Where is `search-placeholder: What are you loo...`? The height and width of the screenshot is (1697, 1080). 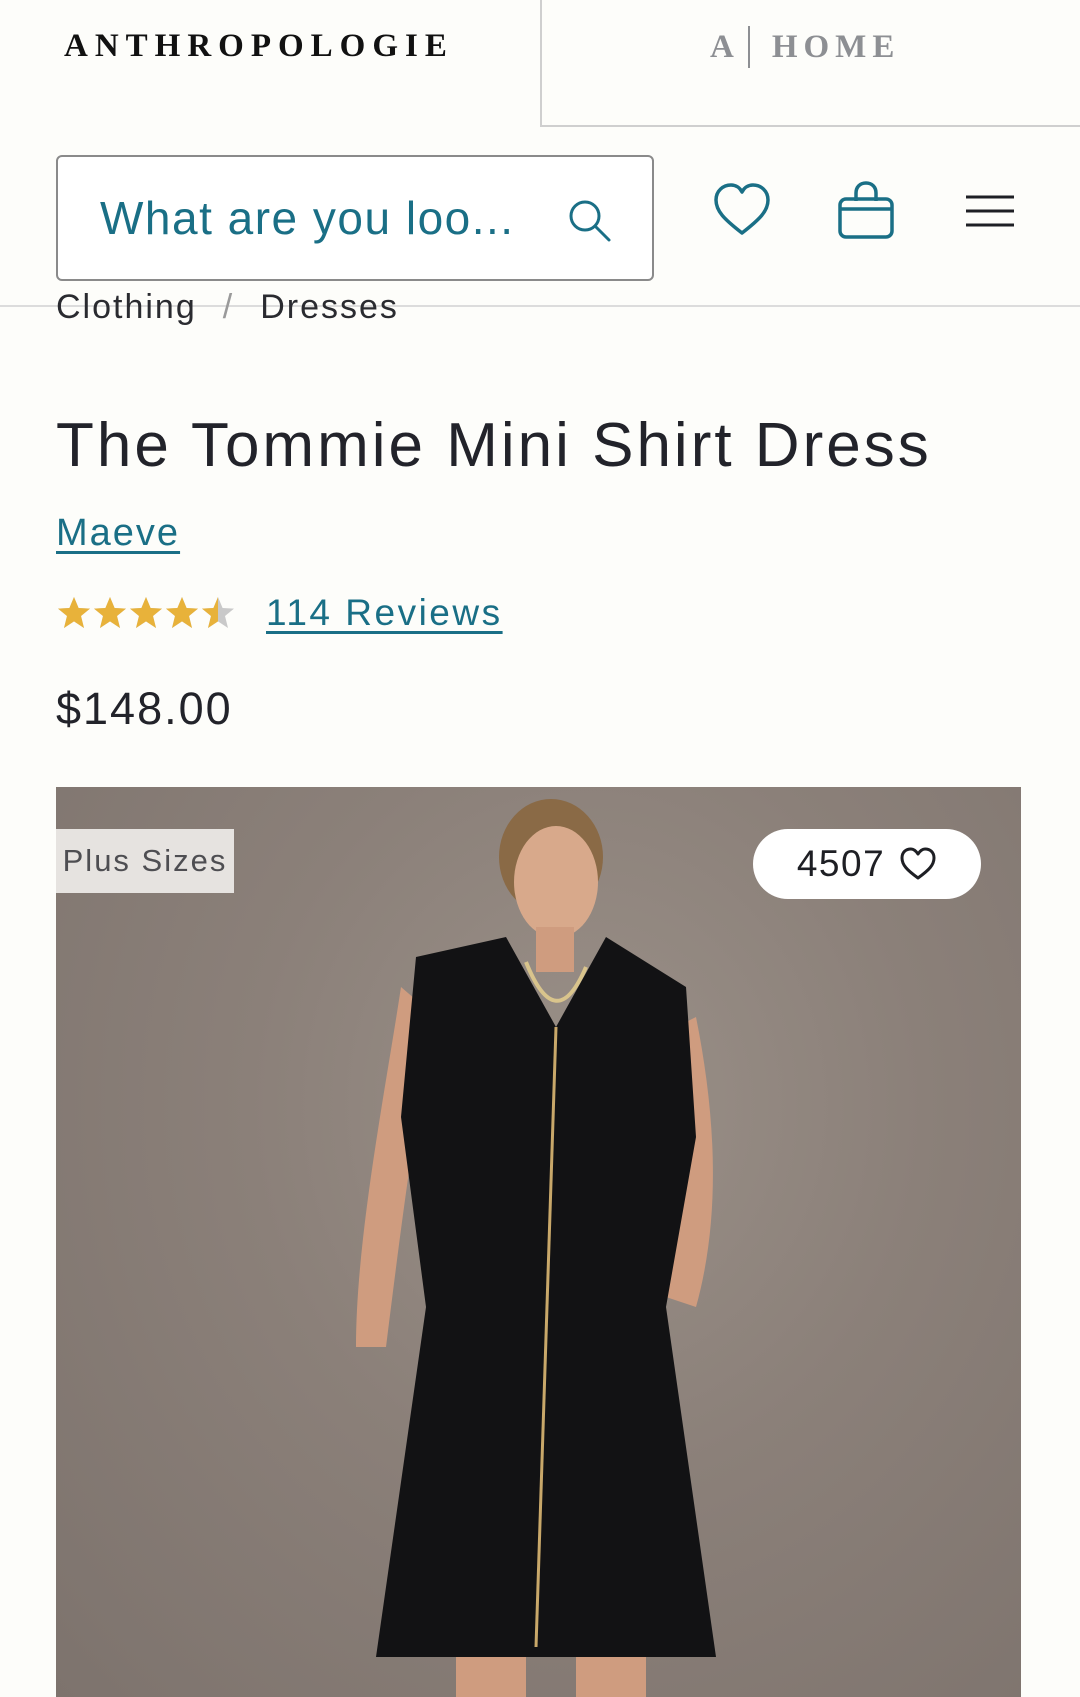 search-placeholder: What are you loo... is located at coordinates (307, 218).